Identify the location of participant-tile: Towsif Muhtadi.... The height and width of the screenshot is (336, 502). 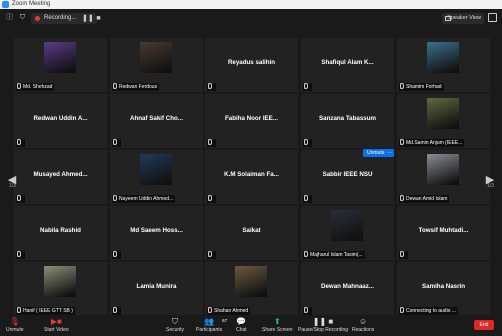
(443, 233).